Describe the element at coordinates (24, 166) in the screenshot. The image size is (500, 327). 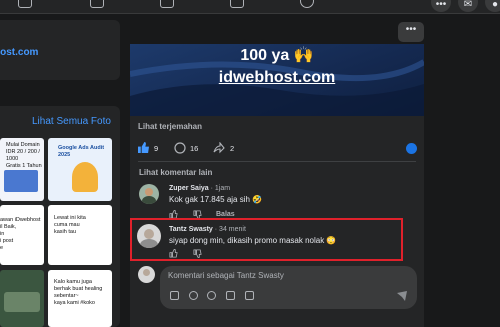
I see `tile-text: Gratis 1 Tahun` at that location.